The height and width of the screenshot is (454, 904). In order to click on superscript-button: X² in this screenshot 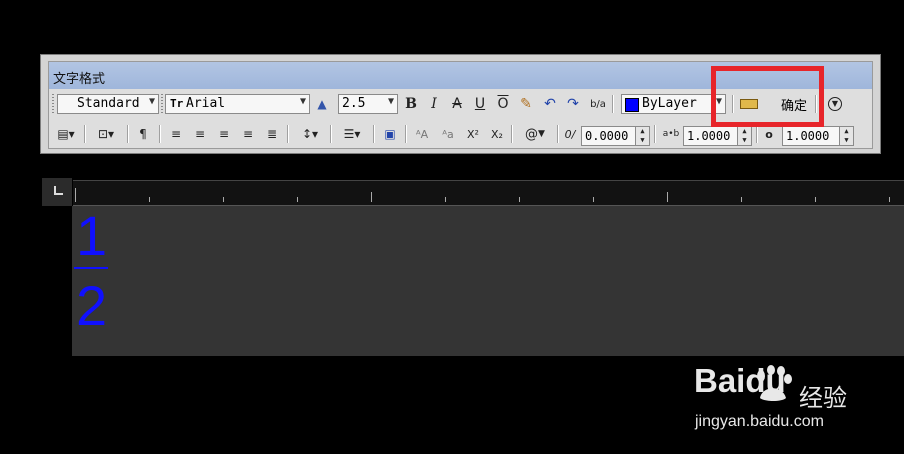, I will do `click(473, 134)`.